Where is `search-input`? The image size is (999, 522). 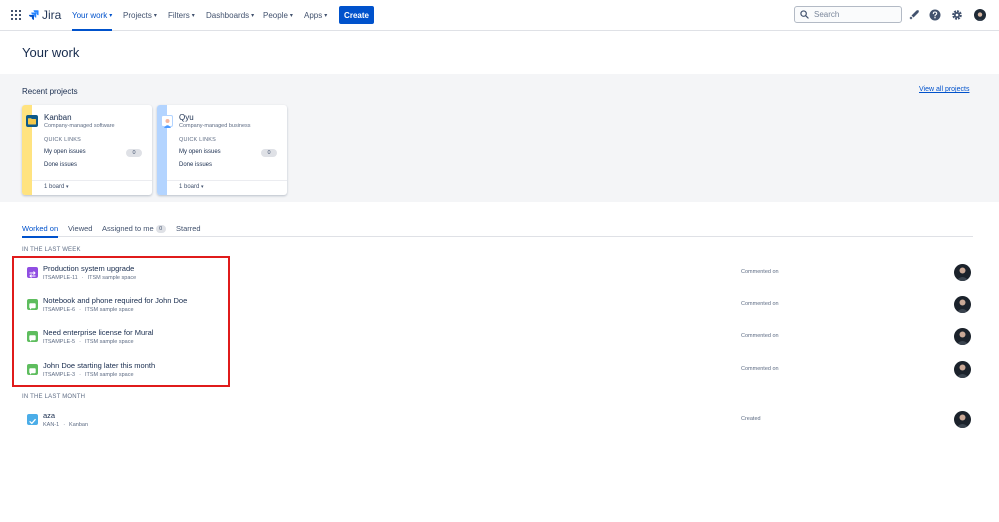
search-input is located at coordinates (857, 14).